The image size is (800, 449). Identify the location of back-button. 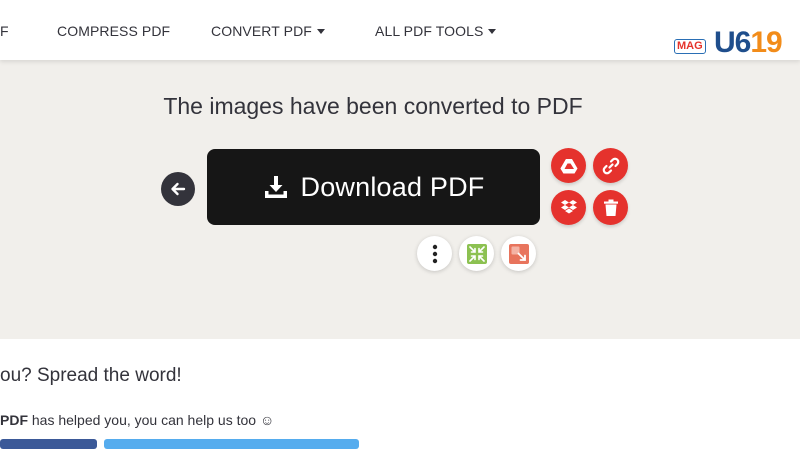
(178, 189).